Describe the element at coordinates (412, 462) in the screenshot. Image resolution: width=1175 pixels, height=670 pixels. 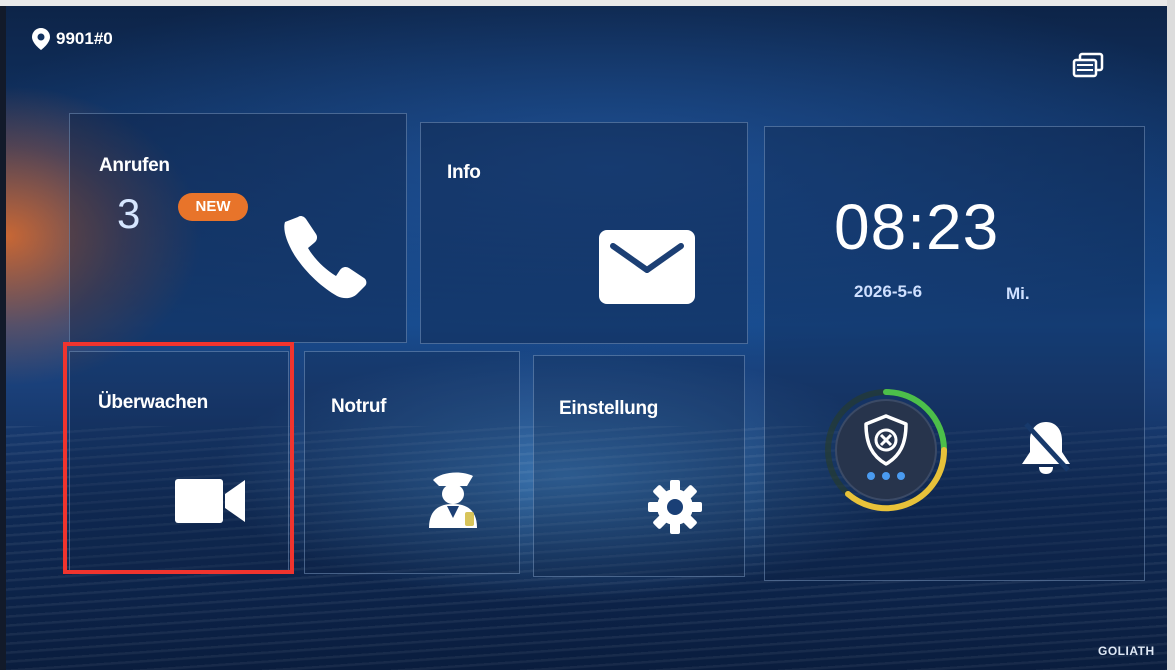
I see `tile-notruf` at that location.